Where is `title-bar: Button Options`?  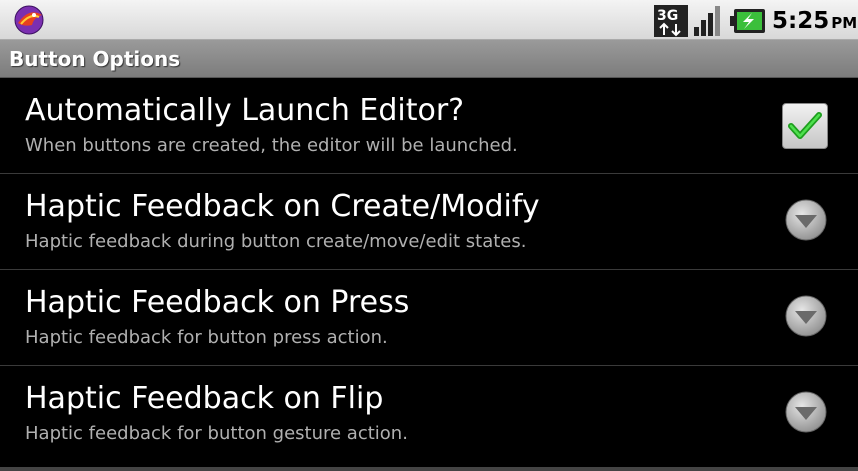
title-bar: Button Options is located at coordinates (429, 59).